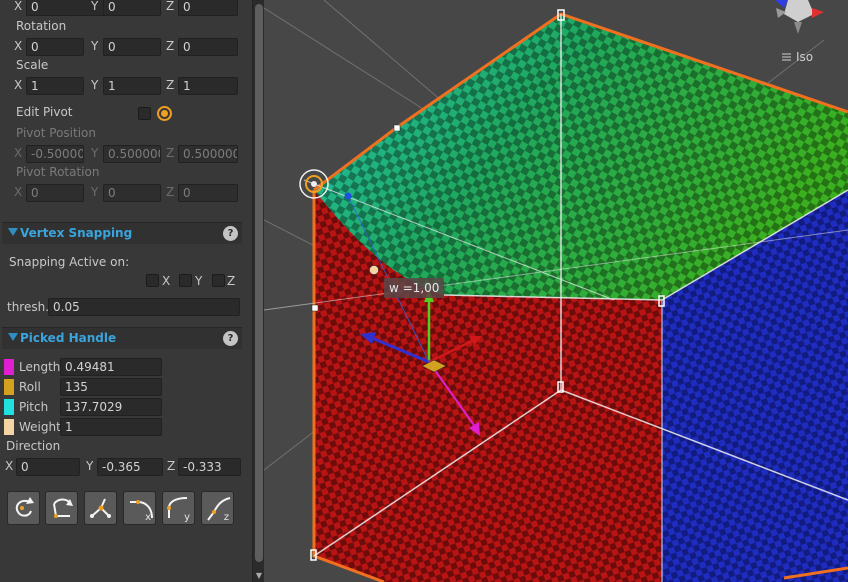 This screenshot has height=582, width=848. What do you see at coordinates (144, 113) in the screenshot?
I see `edit-pivot-checkbox` at bounding box center [144, 113].